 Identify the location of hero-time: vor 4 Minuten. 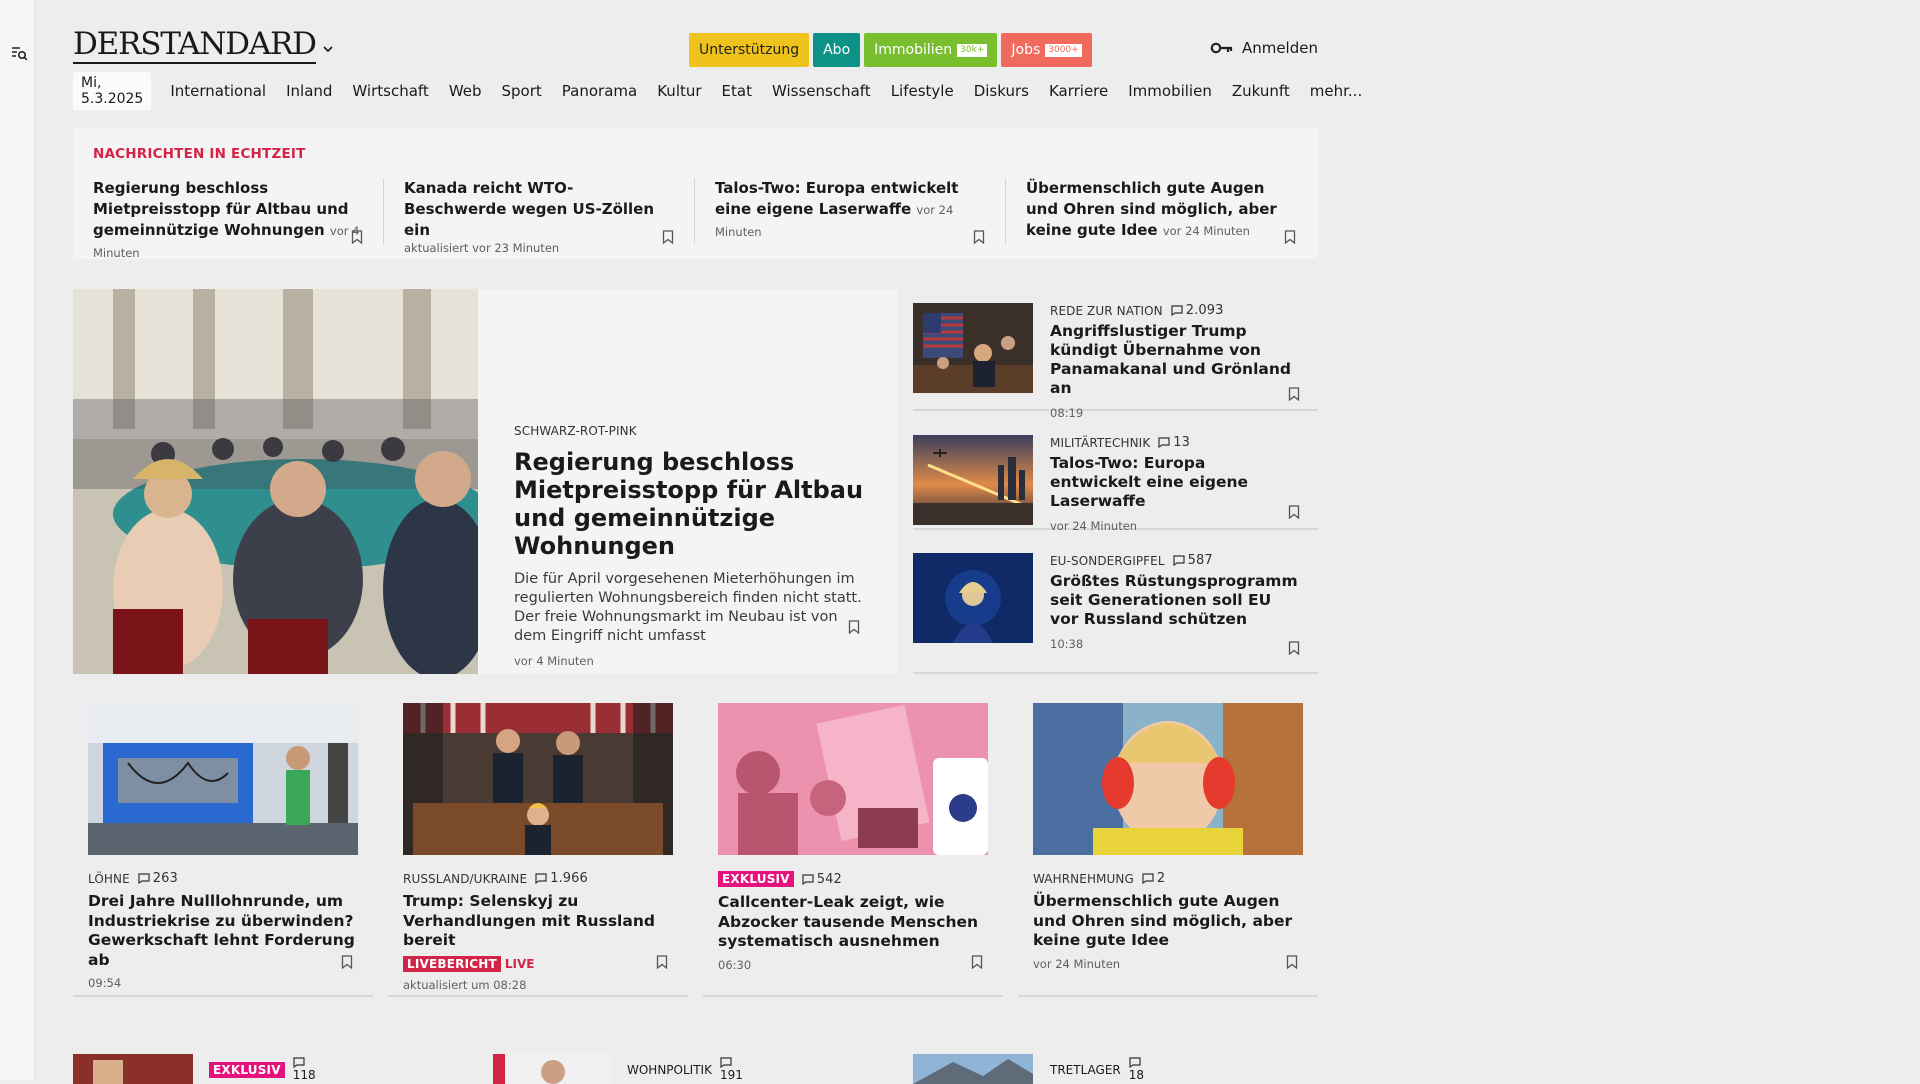
(554, 661).